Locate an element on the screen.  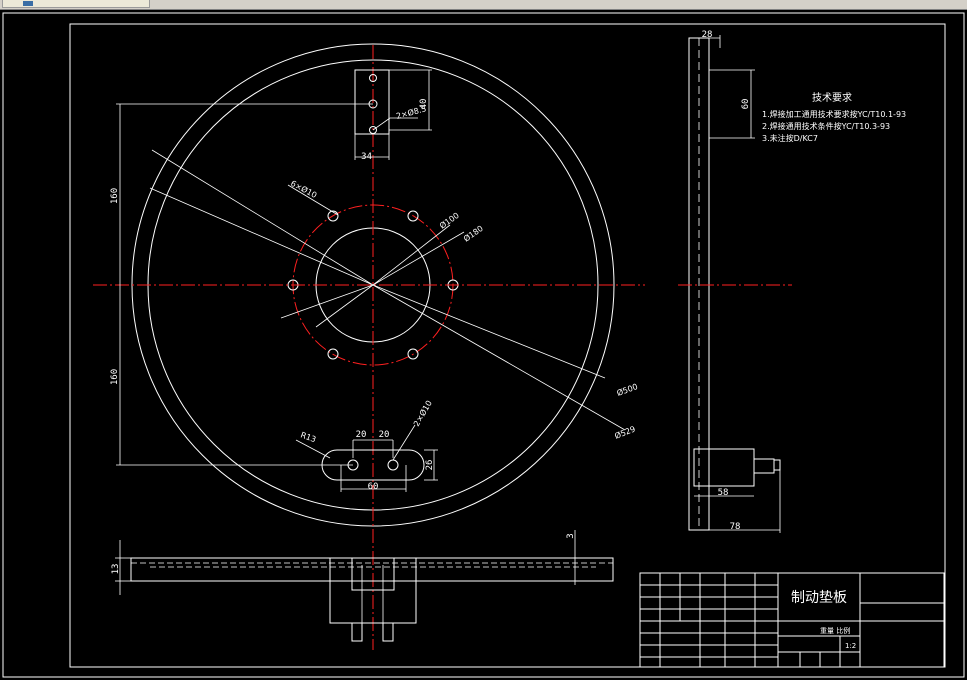
dim-step: 3 is located at coordinates (571, 535).